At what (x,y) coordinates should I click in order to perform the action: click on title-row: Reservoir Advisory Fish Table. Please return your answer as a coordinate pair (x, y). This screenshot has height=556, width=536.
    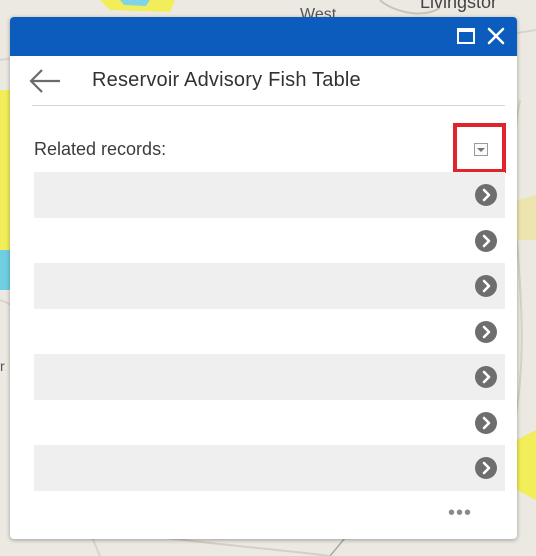
    Looking at the image, I should click on (263, 81).